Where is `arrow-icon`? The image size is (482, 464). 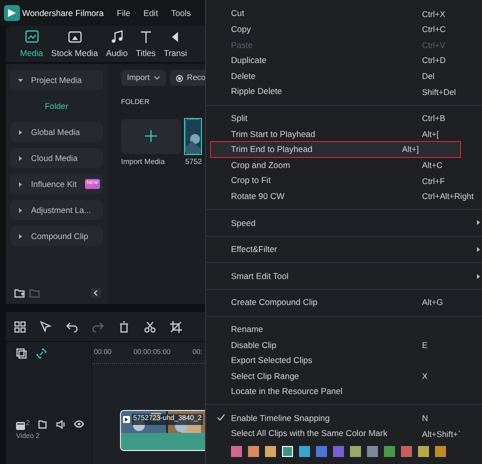 arrow-icon is located at coordinates (175, 37).